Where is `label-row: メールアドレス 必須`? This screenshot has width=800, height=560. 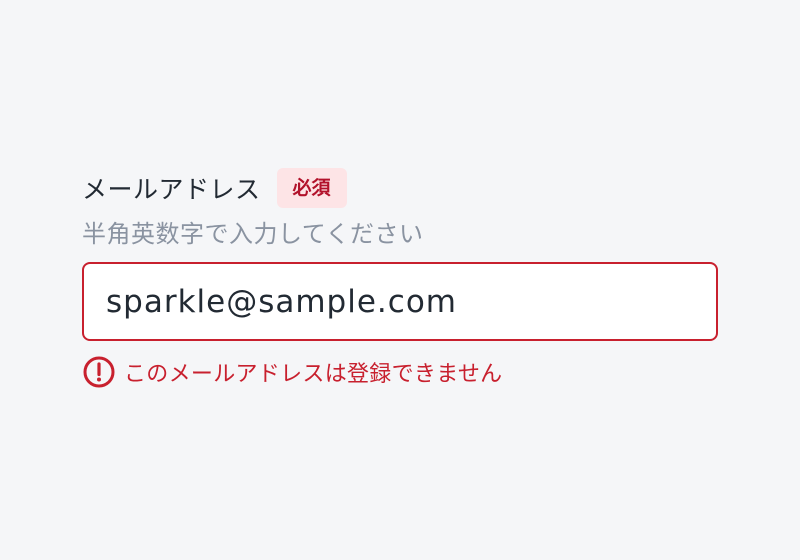
label-row: メールアドレス 必須 is located at coordinates (400, 188).